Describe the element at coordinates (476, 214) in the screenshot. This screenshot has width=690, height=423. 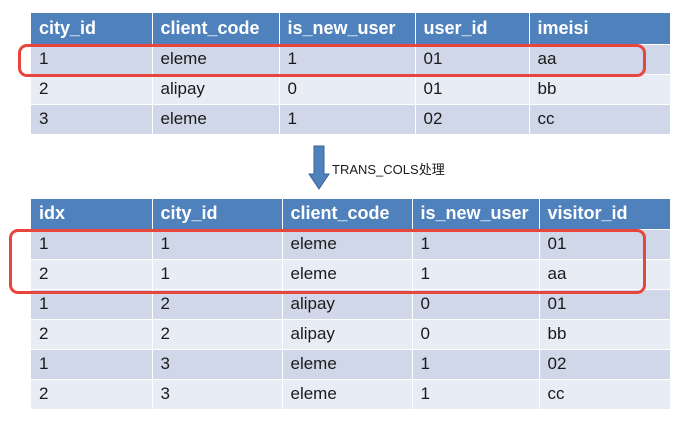
I see `result-header-cell: is_new_user` at that location.